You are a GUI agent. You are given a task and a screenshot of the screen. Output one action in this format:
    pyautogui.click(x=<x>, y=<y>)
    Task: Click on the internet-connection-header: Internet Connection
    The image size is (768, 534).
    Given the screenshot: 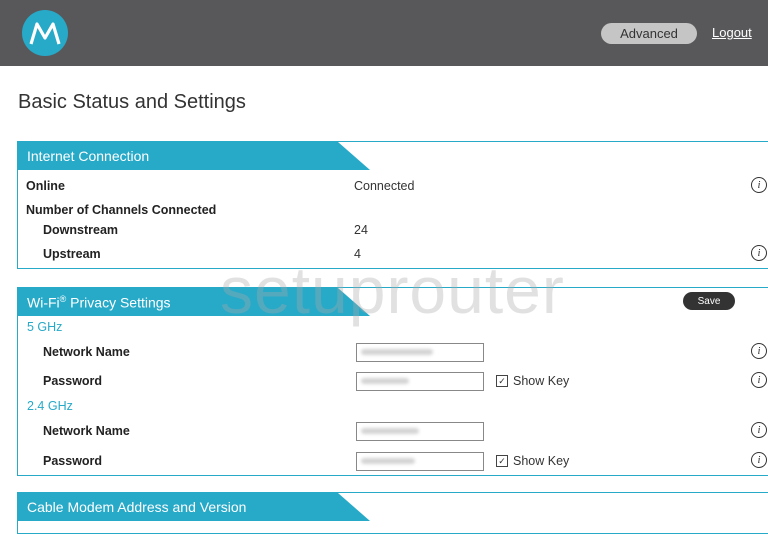 What is the action you would take?
    pyautogui.click(x=393, y=156)
    